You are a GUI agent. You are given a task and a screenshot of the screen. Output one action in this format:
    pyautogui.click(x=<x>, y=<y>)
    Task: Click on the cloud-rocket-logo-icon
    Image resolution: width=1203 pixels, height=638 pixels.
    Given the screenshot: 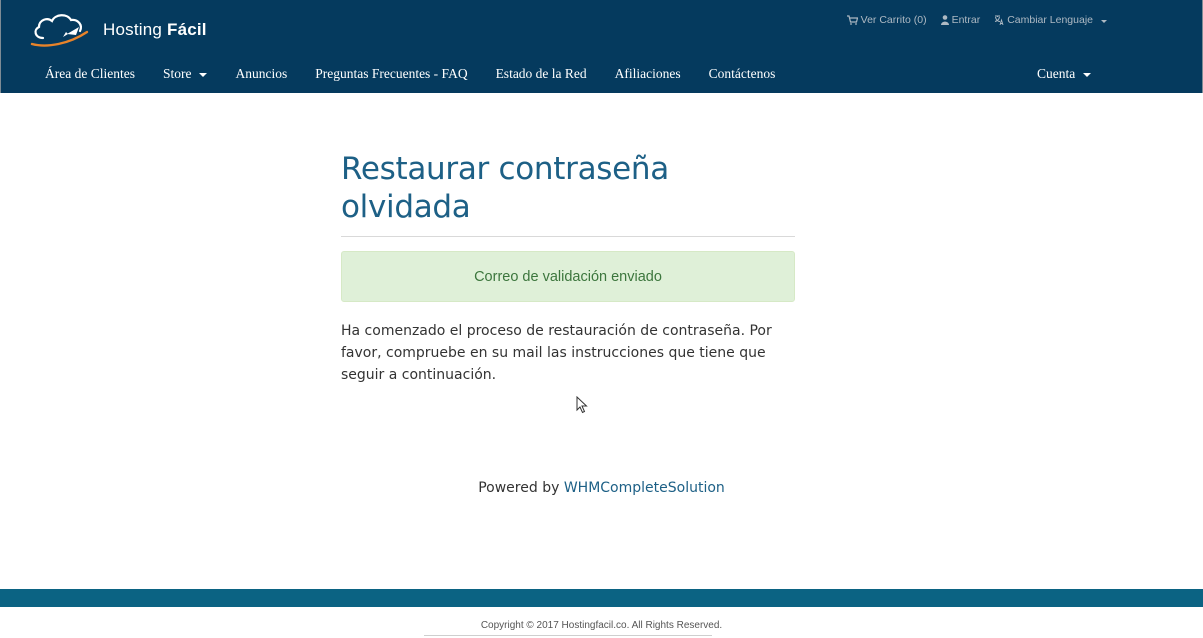 What is the action you would take?
    pyautogui.click(x=59, y=30)
    